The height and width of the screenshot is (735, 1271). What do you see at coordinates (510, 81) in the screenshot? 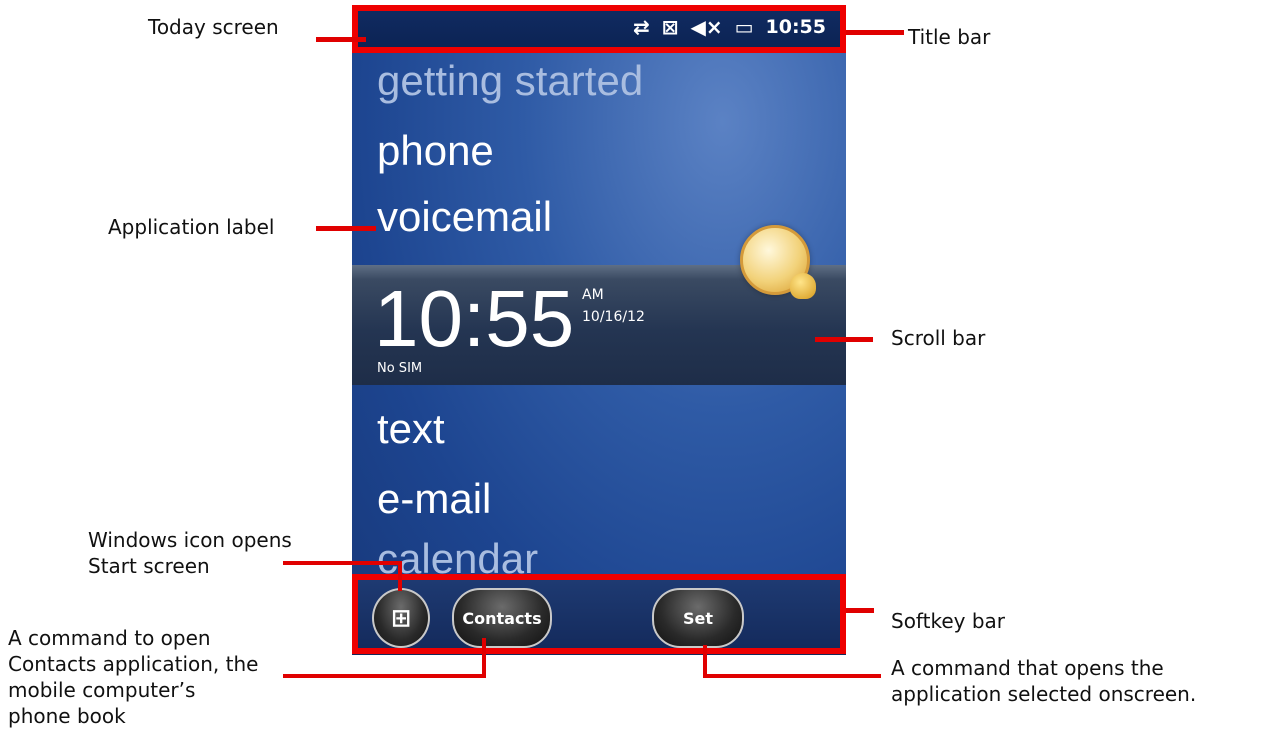
I see `app-item-getting-started: getting started` at bounding box center [510, 81].